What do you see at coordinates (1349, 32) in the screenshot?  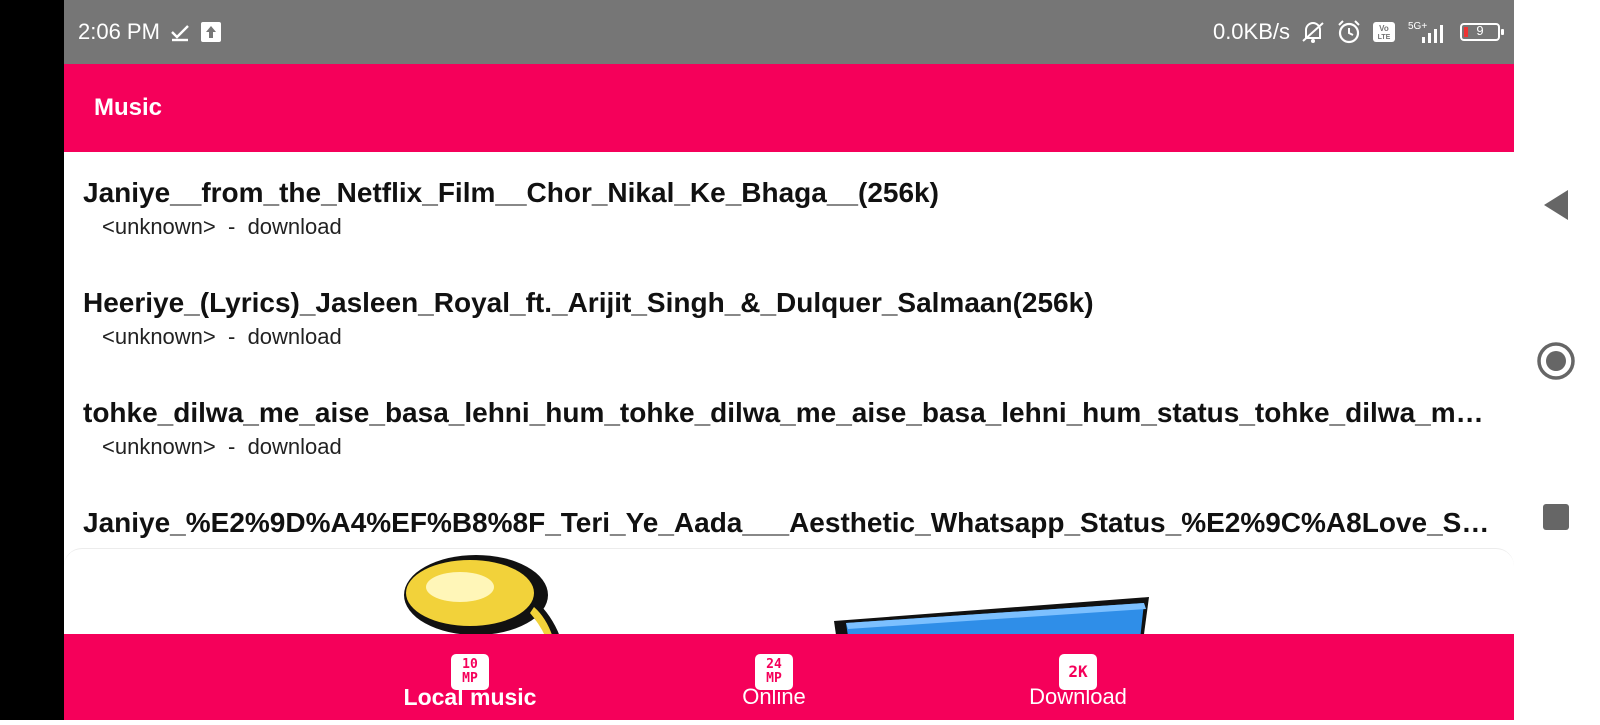 I see `alarm-icon` at bounding box center [1349, 32].